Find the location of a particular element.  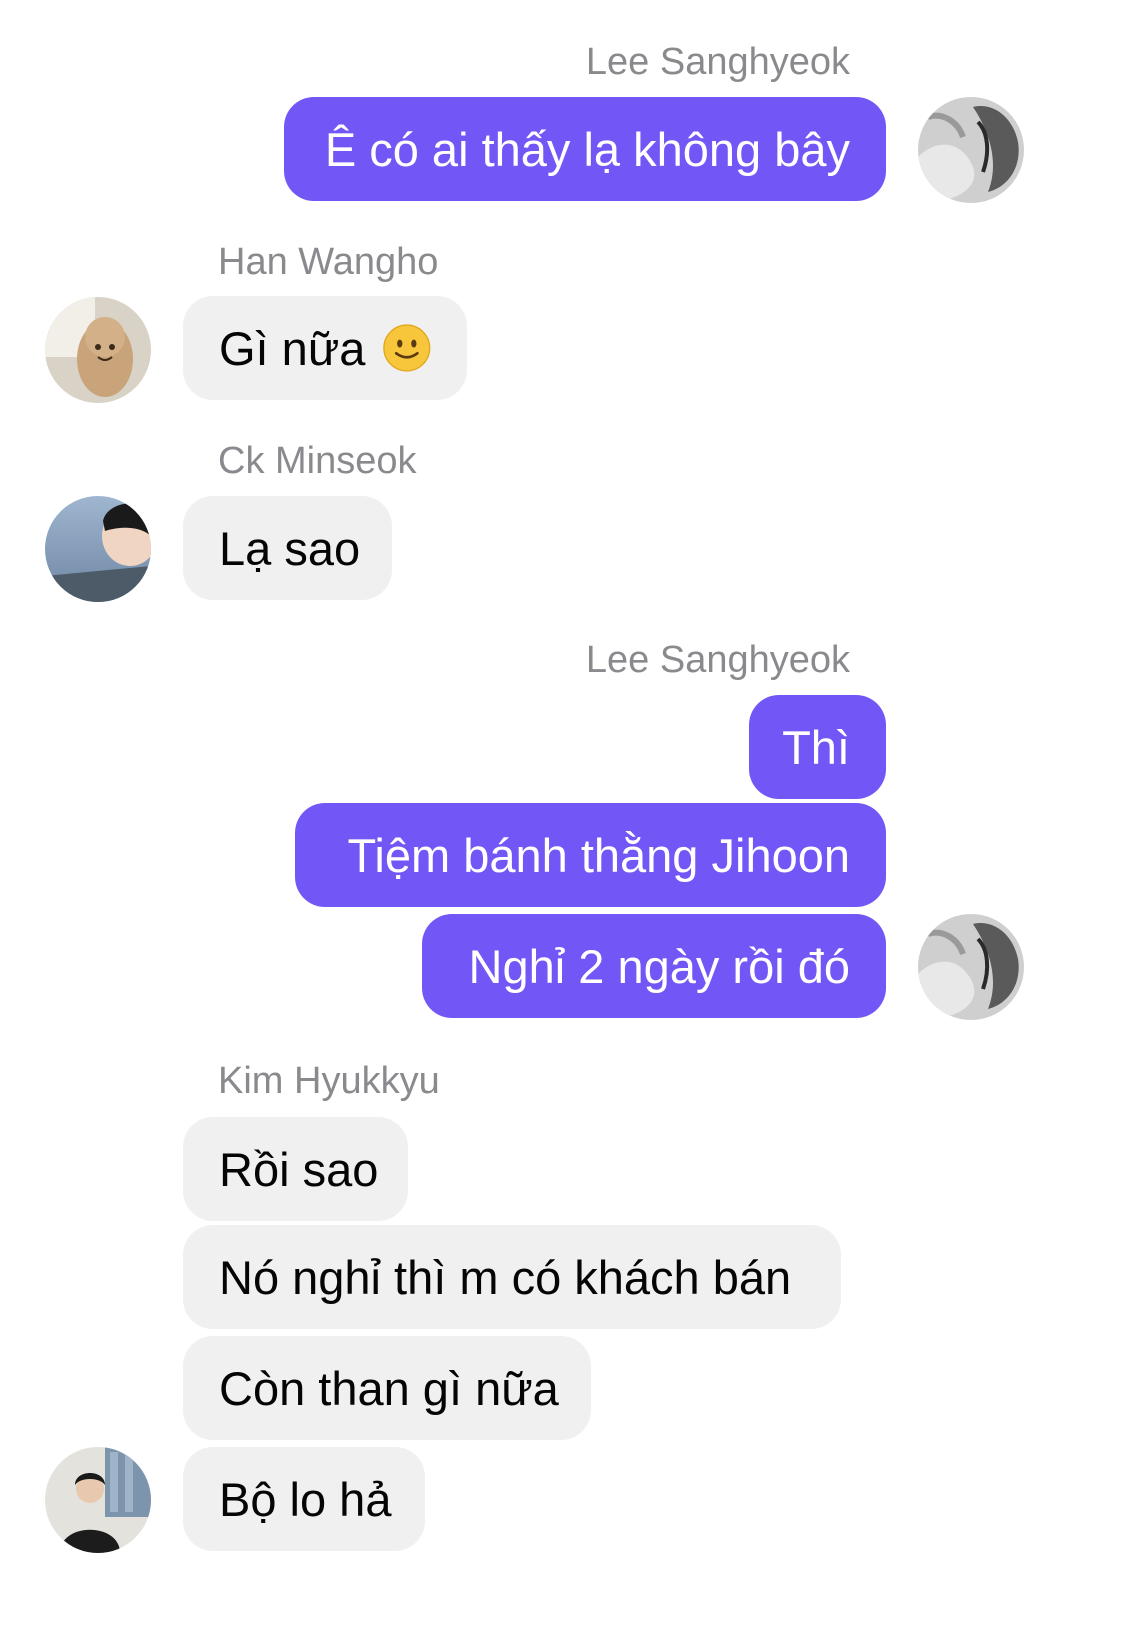

message-bubble-outgoing: Tiệm bánh thằng Jihoon is located at coordinates (590, 855).